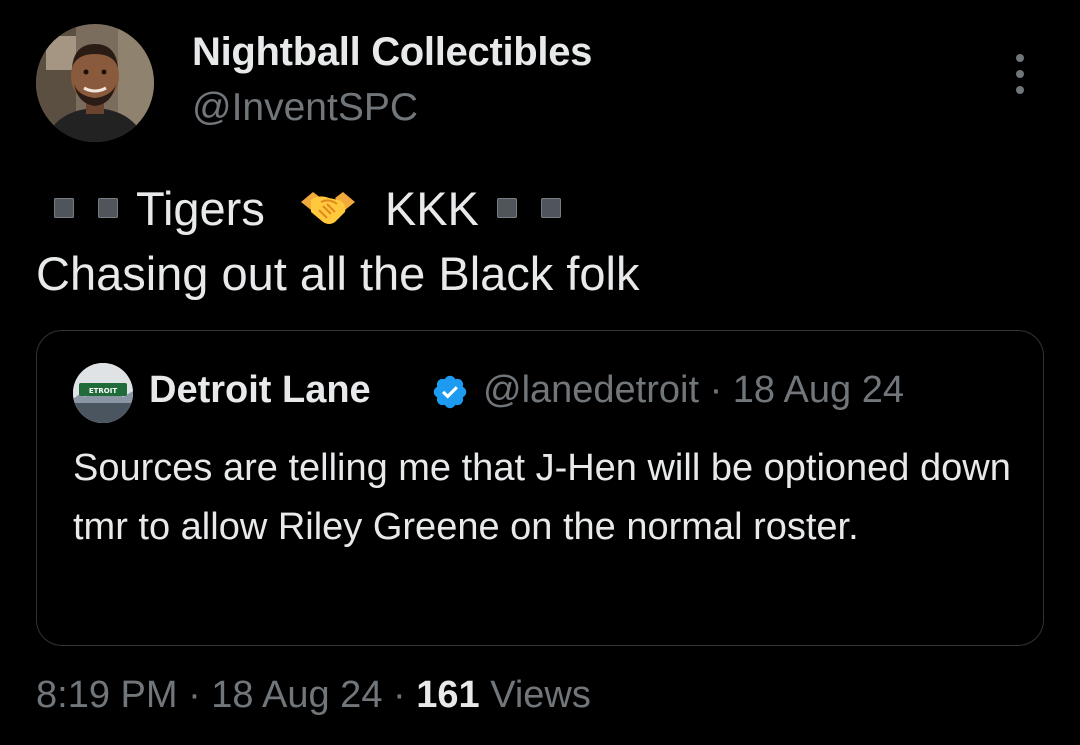  Describe the element at coordinates (200, 208) in the screenshot. I see `tweet-word-tigers: Tigers` at that location.